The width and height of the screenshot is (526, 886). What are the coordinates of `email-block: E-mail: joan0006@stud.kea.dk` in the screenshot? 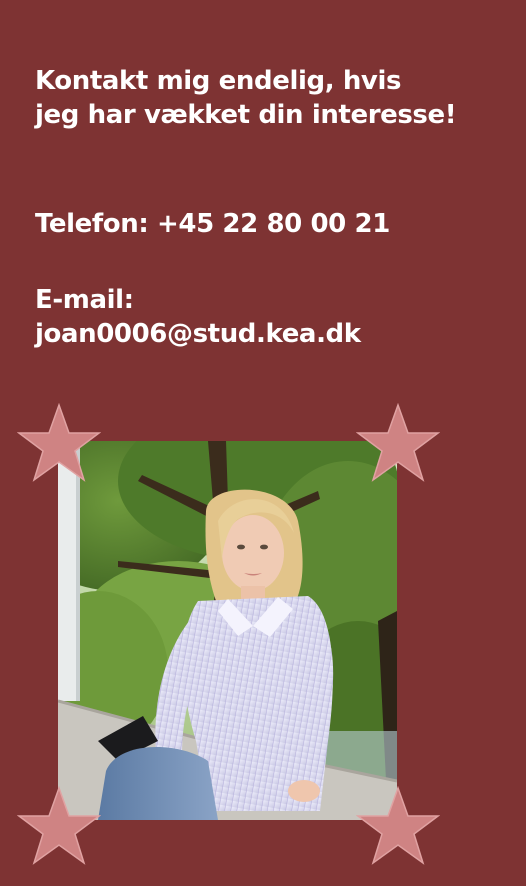 It's located at (198, 317).